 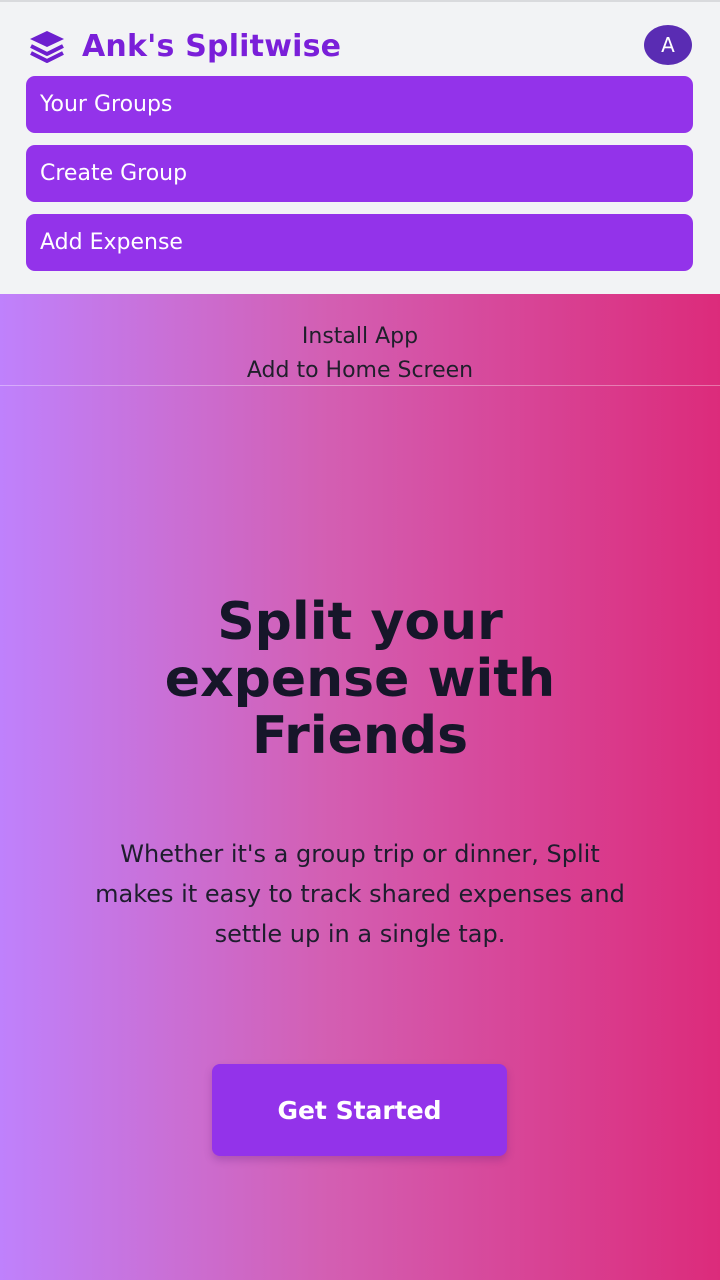 I want to click on hero-title: Split your expense with Friends, so click(x=360, y=679).